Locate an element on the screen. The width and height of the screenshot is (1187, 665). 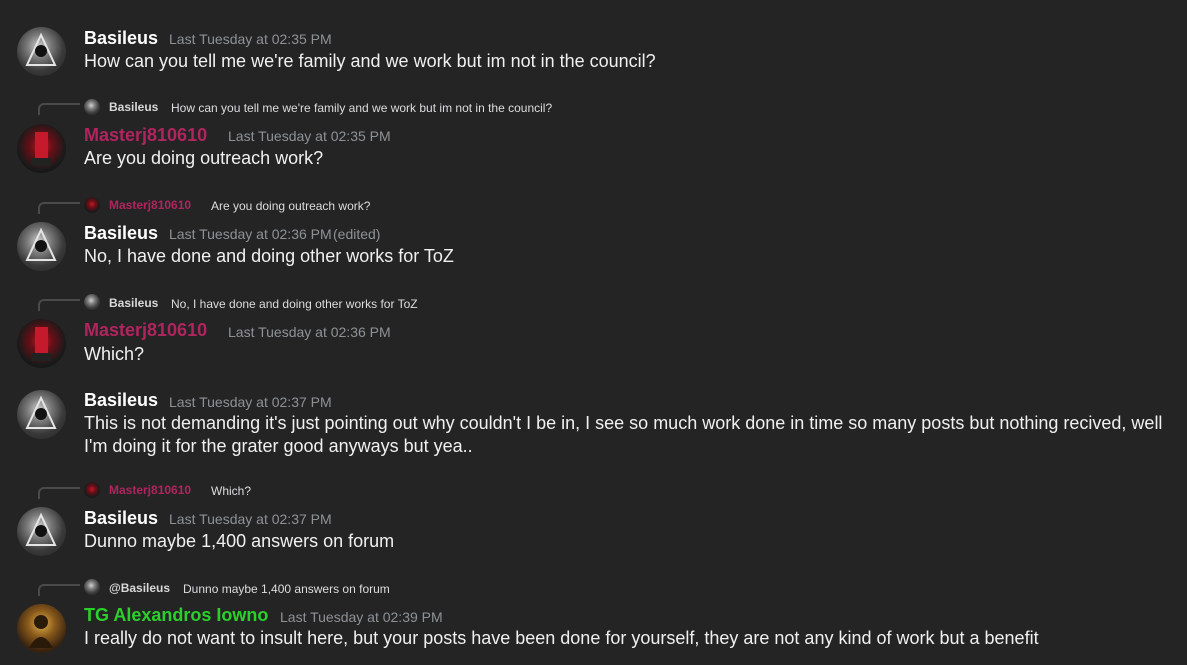
edited-label: (edited) is located at coordinates (357, 234).